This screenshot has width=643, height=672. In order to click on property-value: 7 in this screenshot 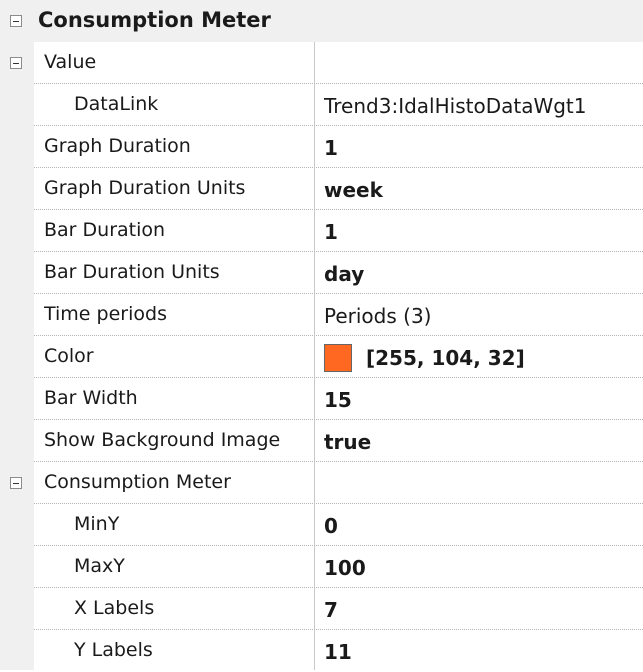, I will do `click(483, 608)`.